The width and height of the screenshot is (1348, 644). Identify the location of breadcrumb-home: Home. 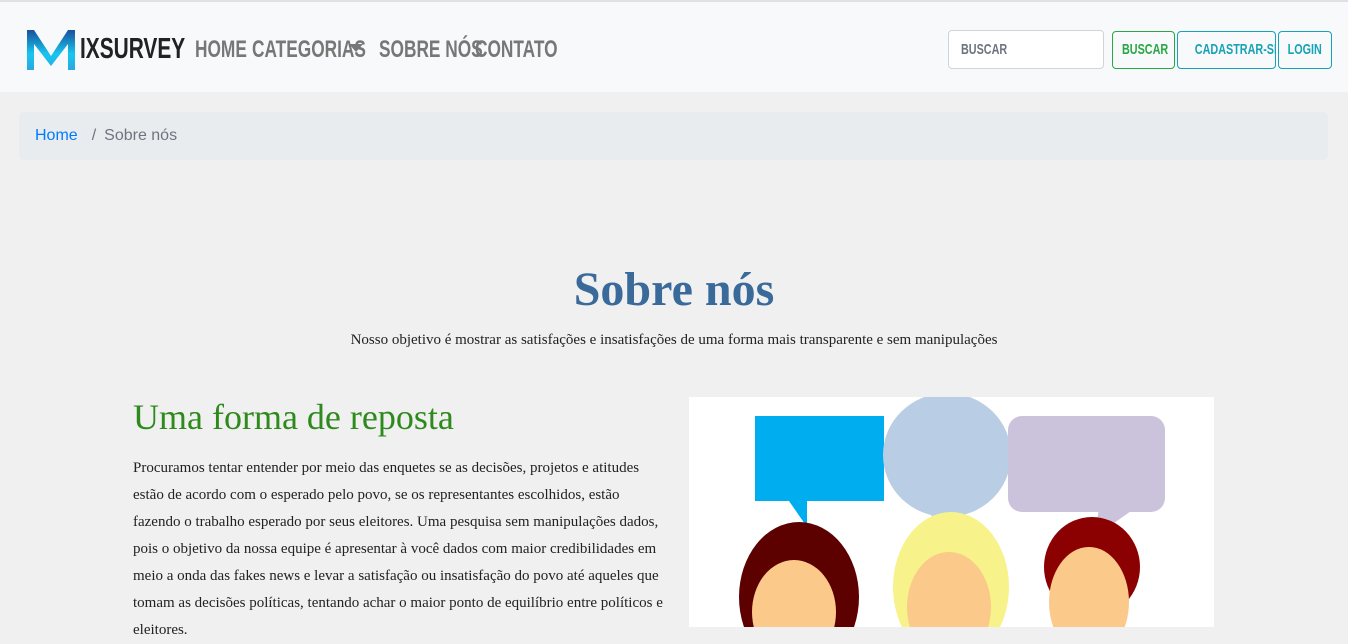
(56, 135).